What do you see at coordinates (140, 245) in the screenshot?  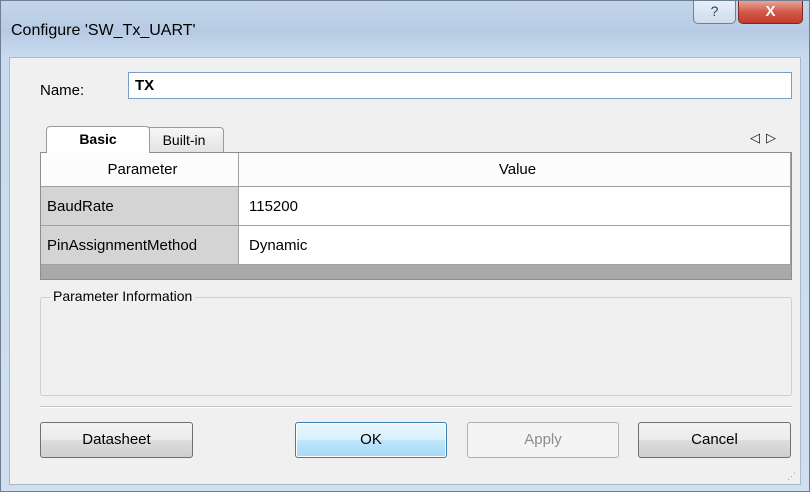 I see `param-name-pinassignmentmethod: PinAssignmentMethod` at bounding box center [140, 245].